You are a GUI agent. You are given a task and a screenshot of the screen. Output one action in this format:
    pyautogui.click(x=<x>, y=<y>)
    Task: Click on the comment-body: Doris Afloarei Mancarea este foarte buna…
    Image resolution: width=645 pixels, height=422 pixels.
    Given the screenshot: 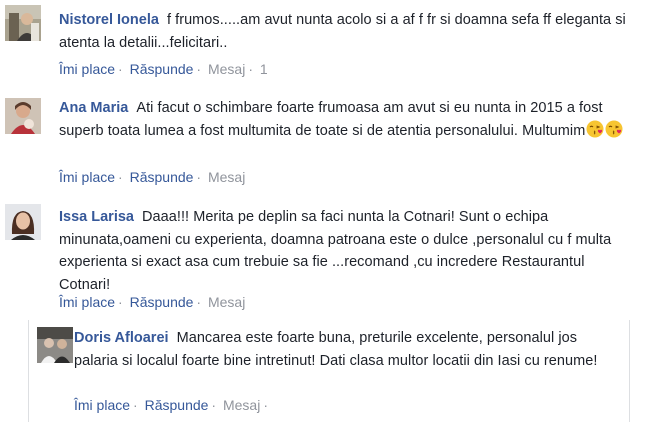 What is the action you would take?
    pyautogui.click(x=342, y=349)
    